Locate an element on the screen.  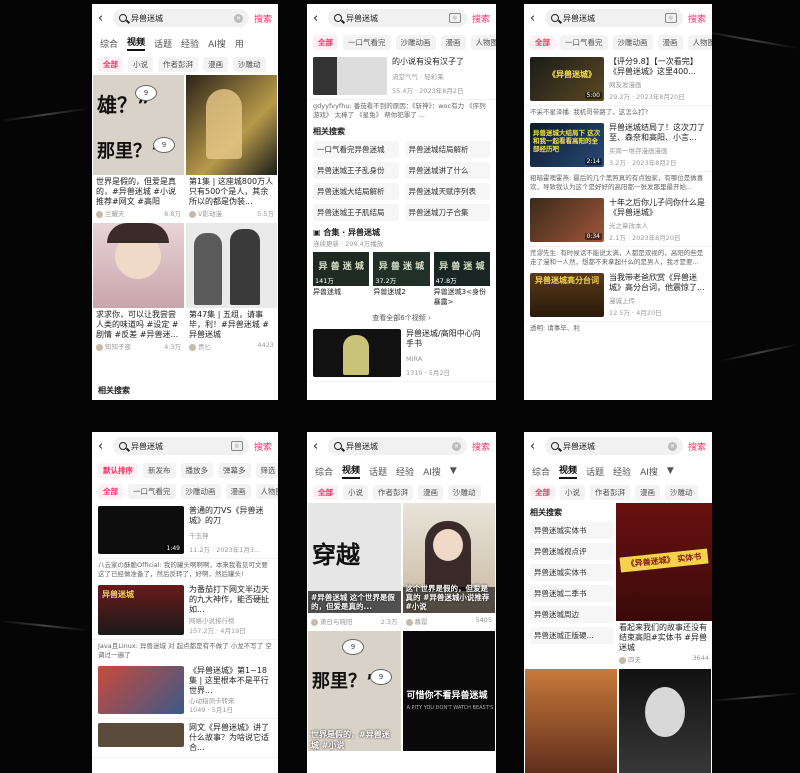
video-card: 可惜你不看异兽迷城 A PITY YOU DON'T WATCH BEAST'S is located at coordinates (448, 691).